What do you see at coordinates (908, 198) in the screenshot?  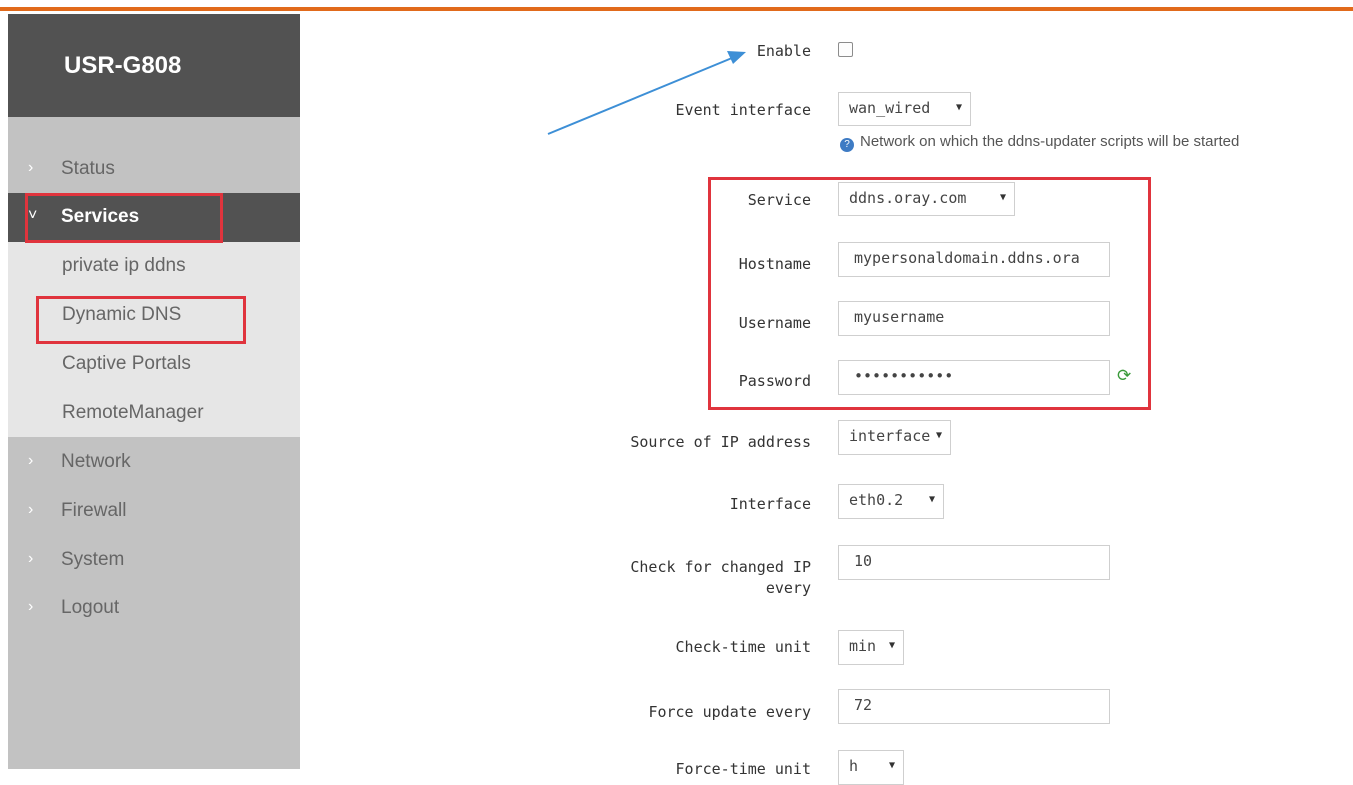 I see `service-value: ddns.oray.com` at bounding box center [908, 198].